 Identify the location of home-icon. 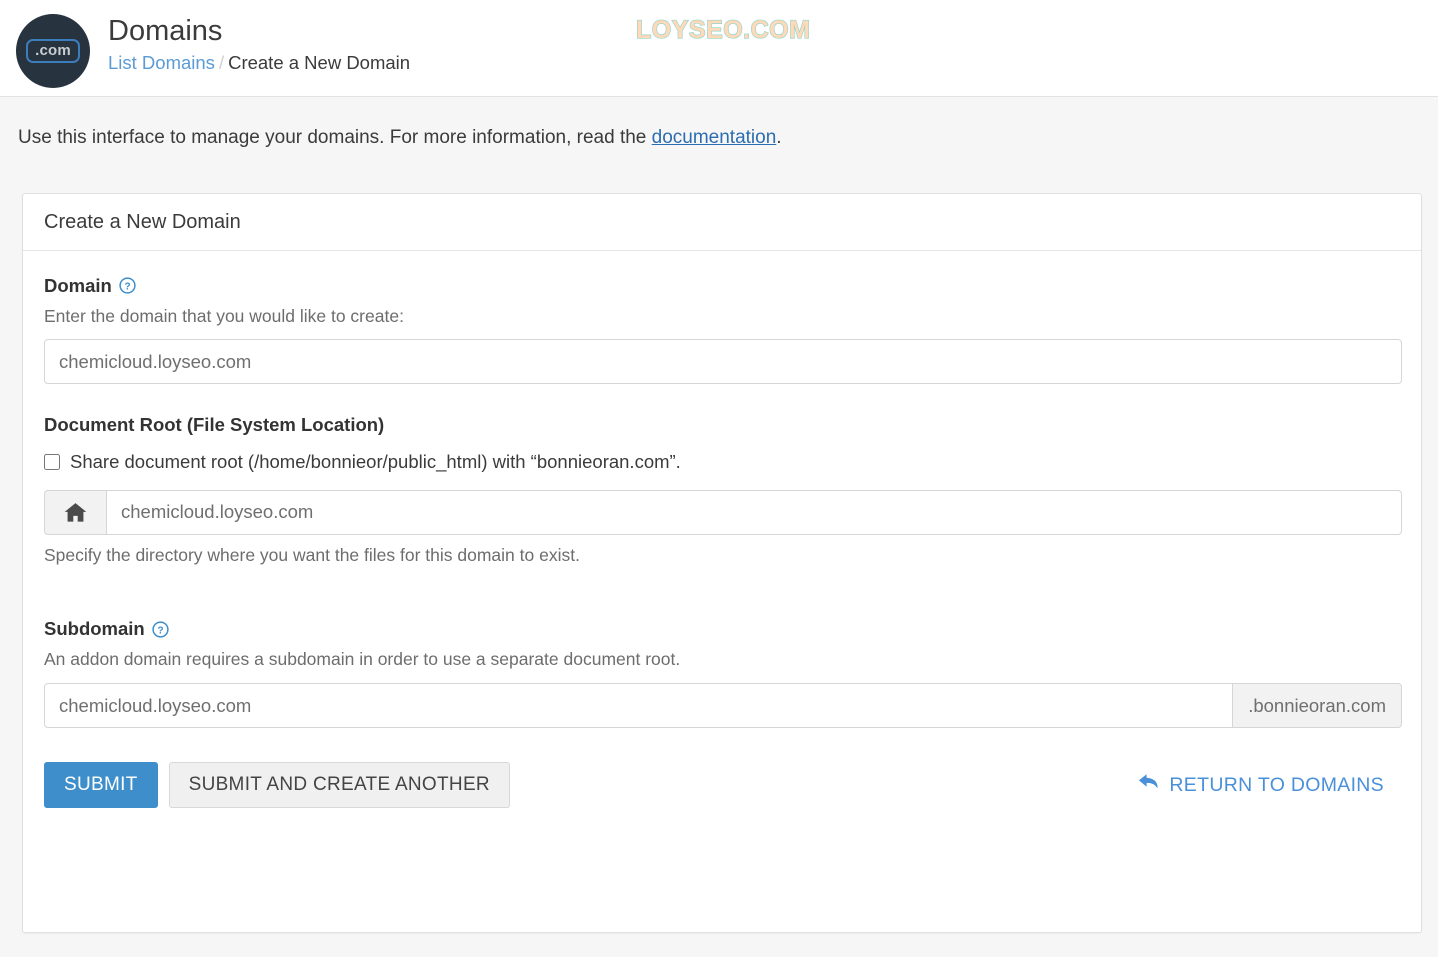
(75, 512).